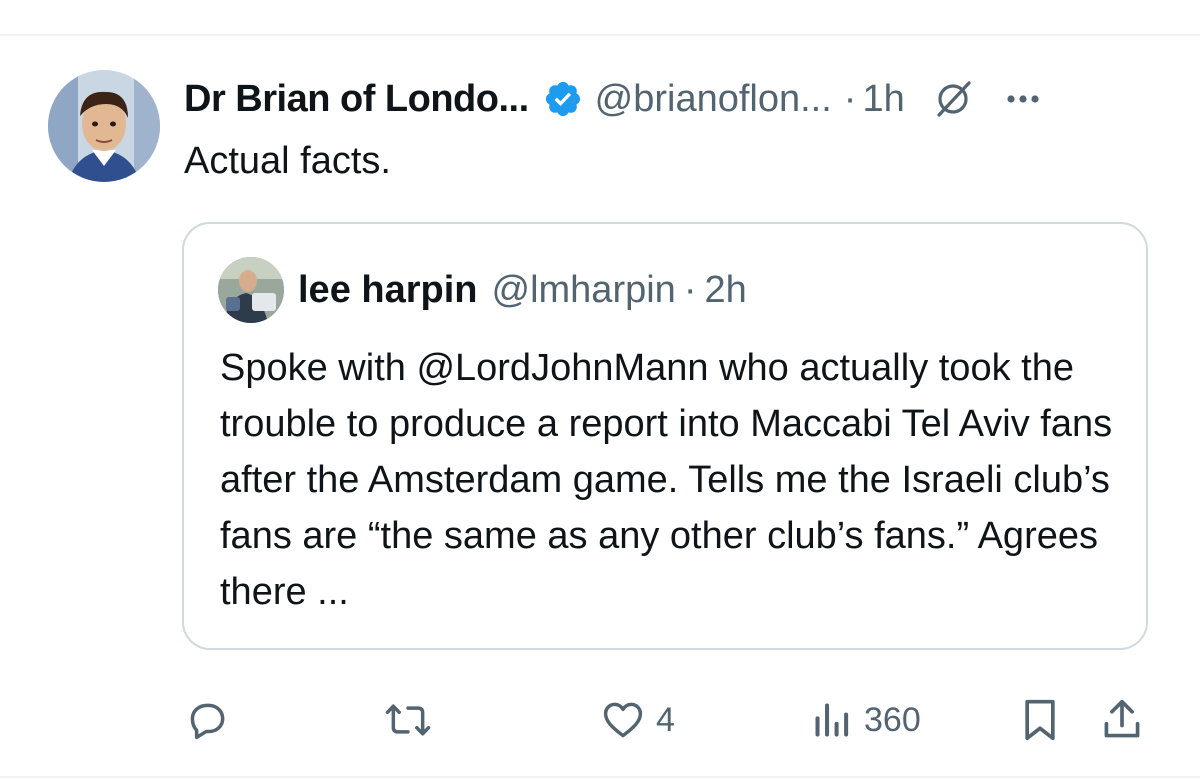 The height and width of the screenshot is (780, 1200). I want to click on like-button: 4, so click(637, 720).